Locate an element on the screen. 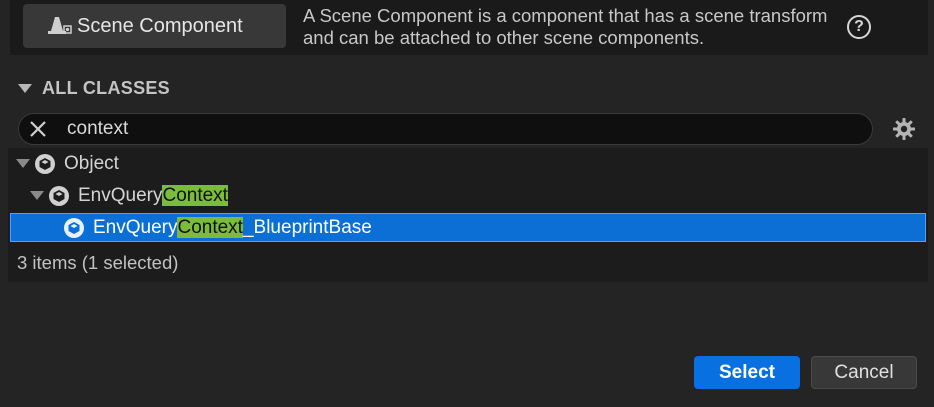 Image resolution: width=934 pixels, height=407 pixels. select-button: Select is located at coordinates (747, 372).